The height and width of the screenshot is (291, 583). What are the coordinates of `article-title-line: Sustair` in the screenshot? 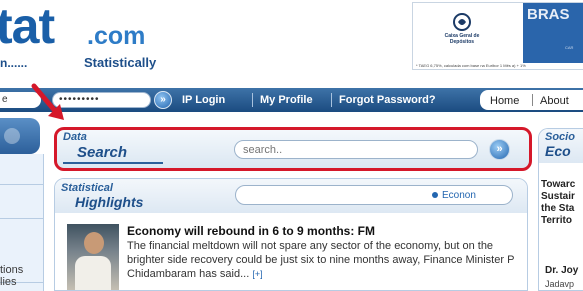 It's located at (558, 196).